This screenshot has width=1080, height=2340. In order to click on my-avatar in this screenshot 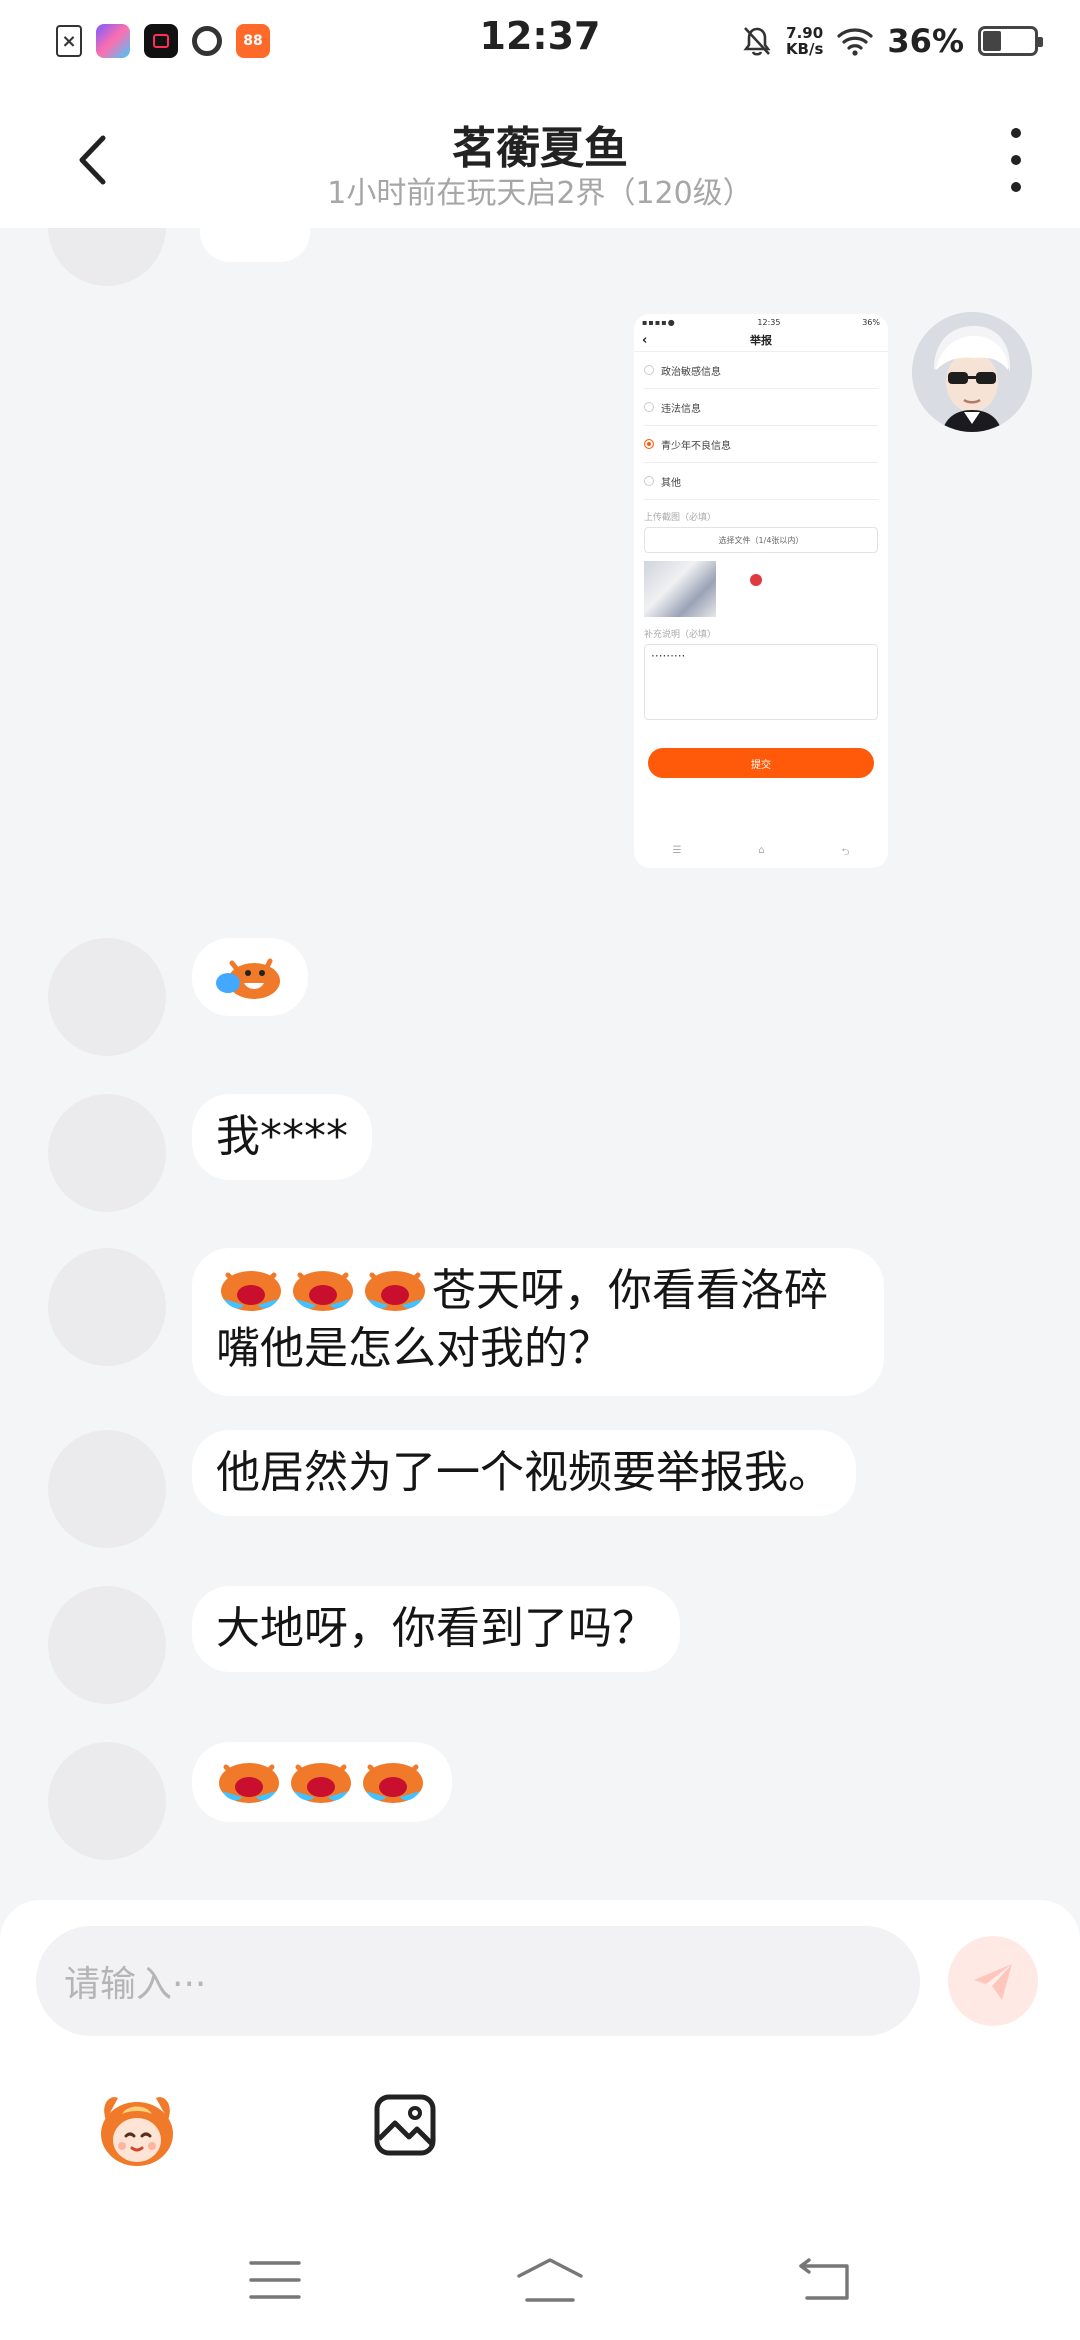, I will do `click(972, 372)`.